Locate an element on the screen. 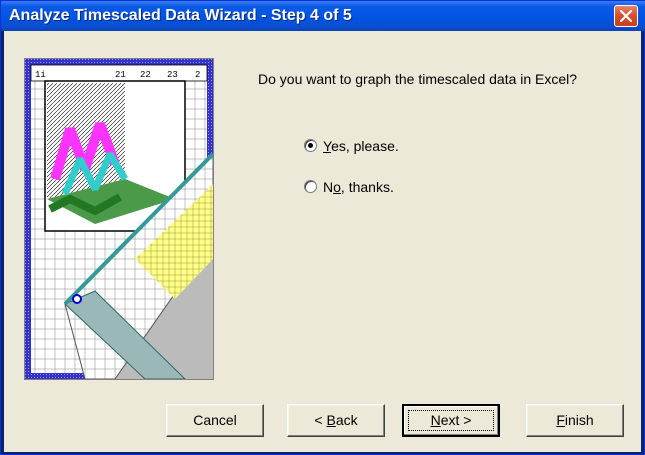 The width and height of the screenshot is (645, 455). close-icon is located at coordinates (626, 16).